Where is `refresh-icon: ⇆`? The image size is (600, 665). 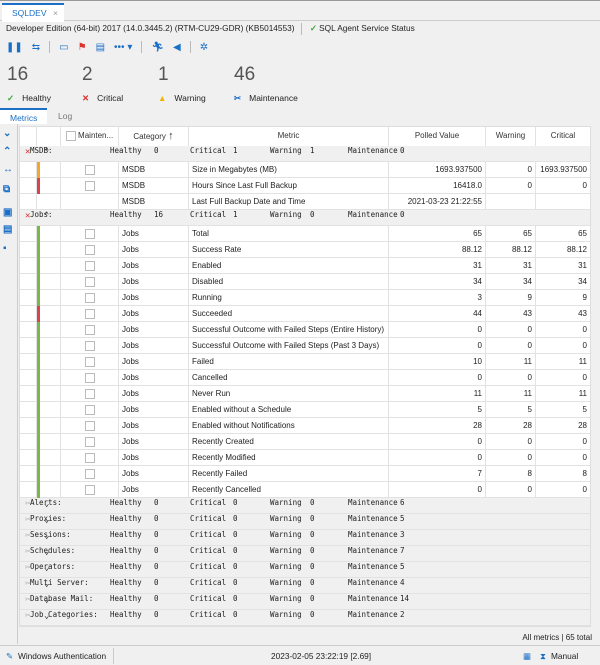
refresh-icon: ⇆ is located at coordinates (36, 47).